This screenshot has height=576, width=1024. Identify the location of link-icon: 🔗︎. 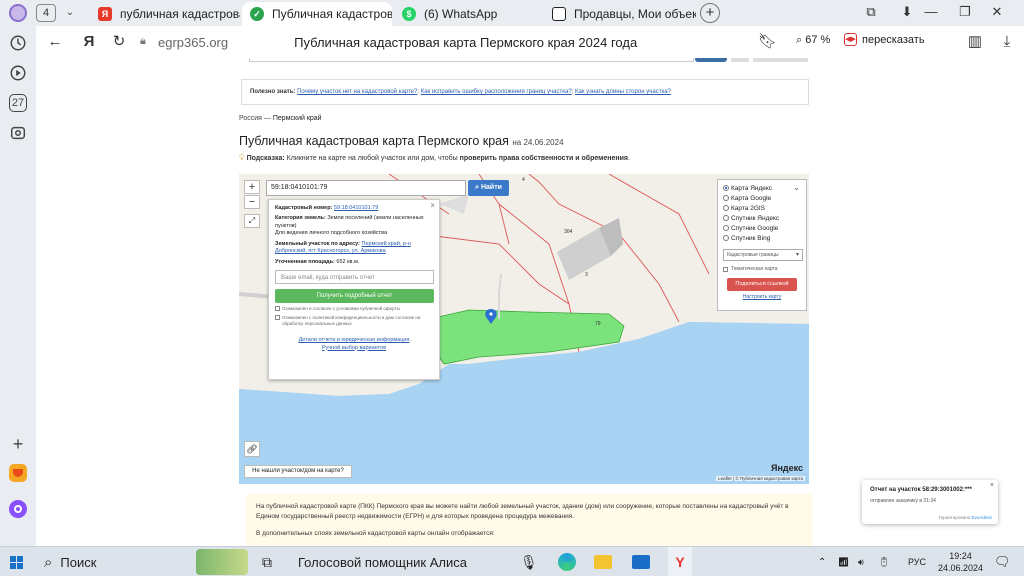
(252, 449).